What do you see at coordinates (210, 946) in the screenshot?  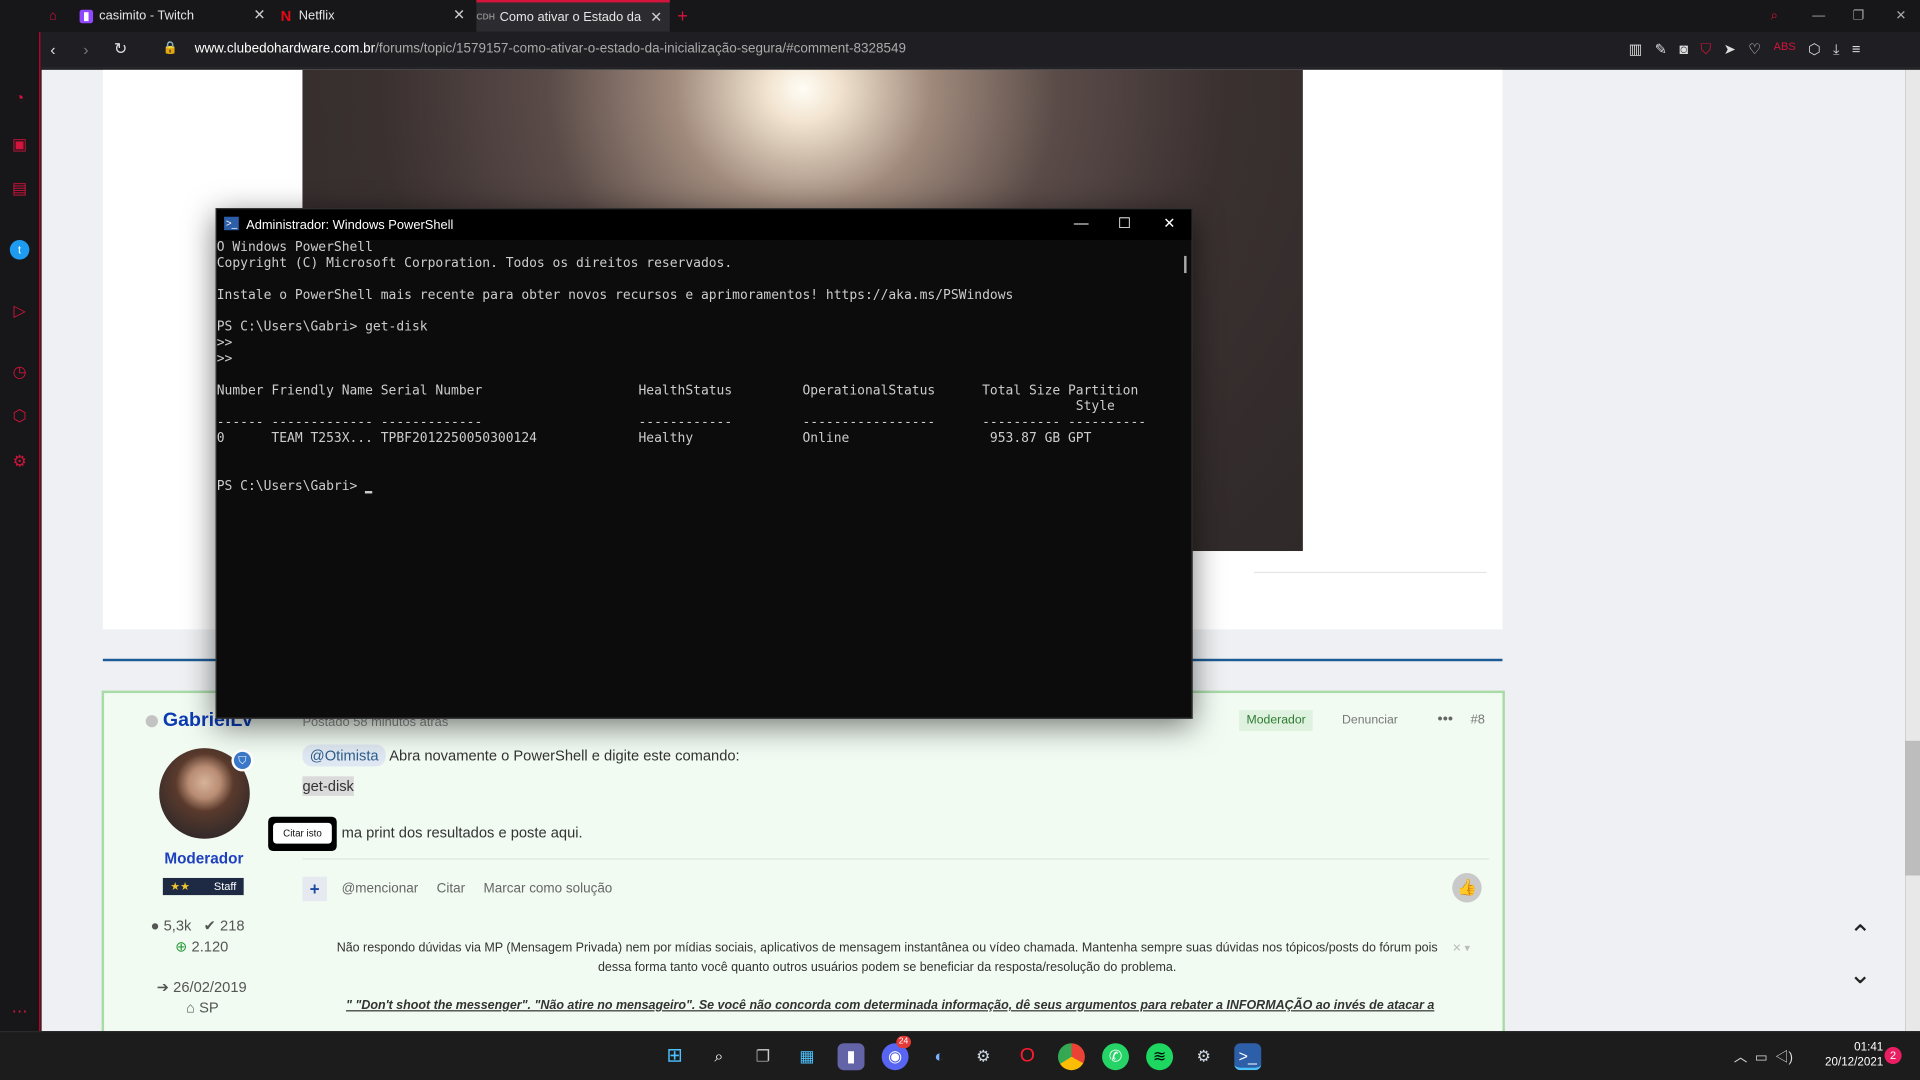 I see `reputation-value: 2.120` at bounding box center [210, 946].